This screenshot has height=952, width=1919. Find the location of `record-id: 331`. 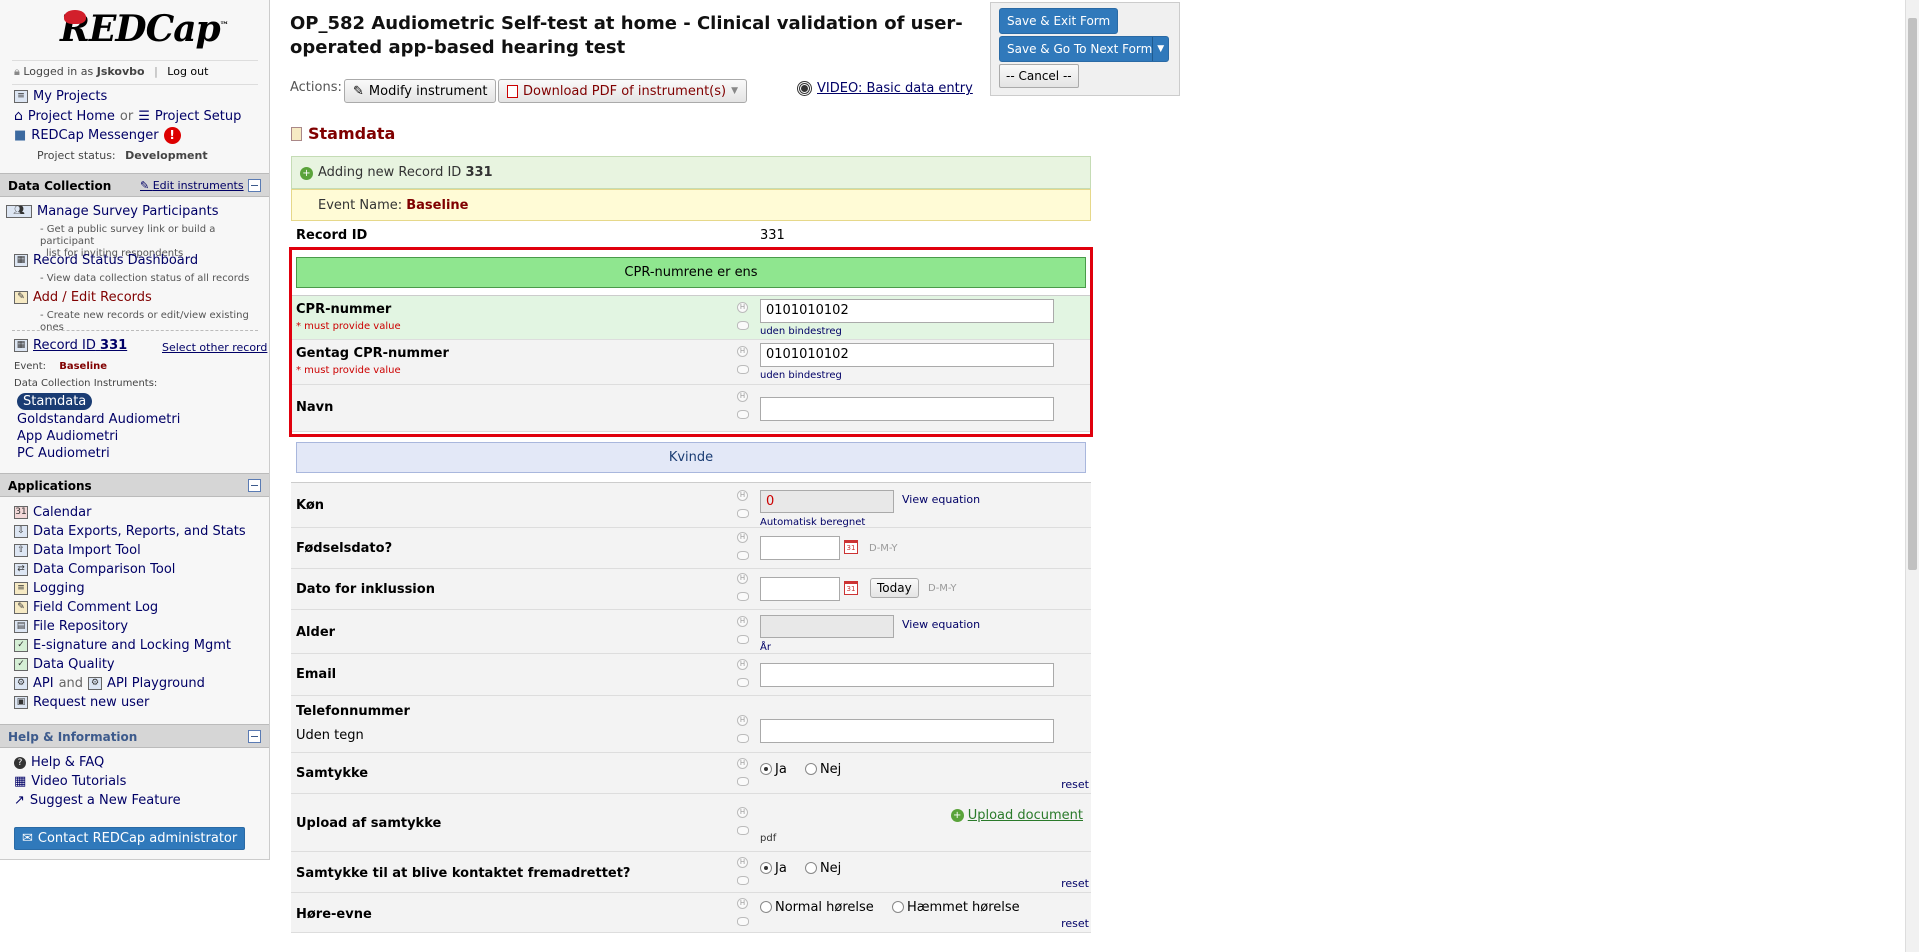

record-id: 331 is located at coordinates (114, 345).